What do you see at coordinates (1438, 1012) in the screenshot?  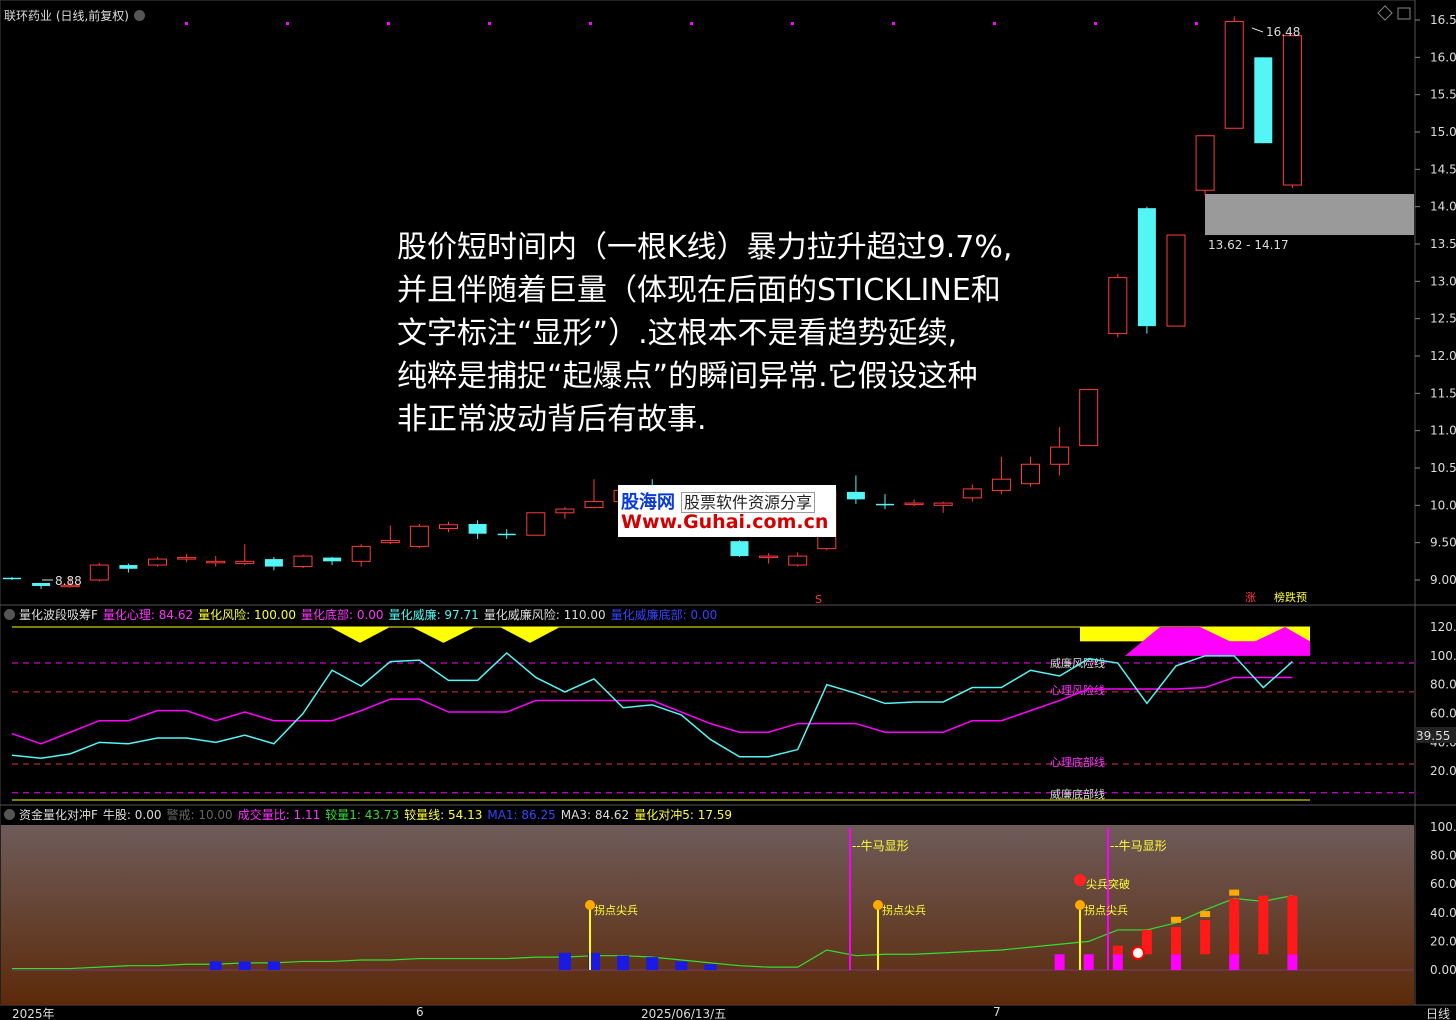 I see `period-selector: 日线` at bounding box center [1438, 1012].